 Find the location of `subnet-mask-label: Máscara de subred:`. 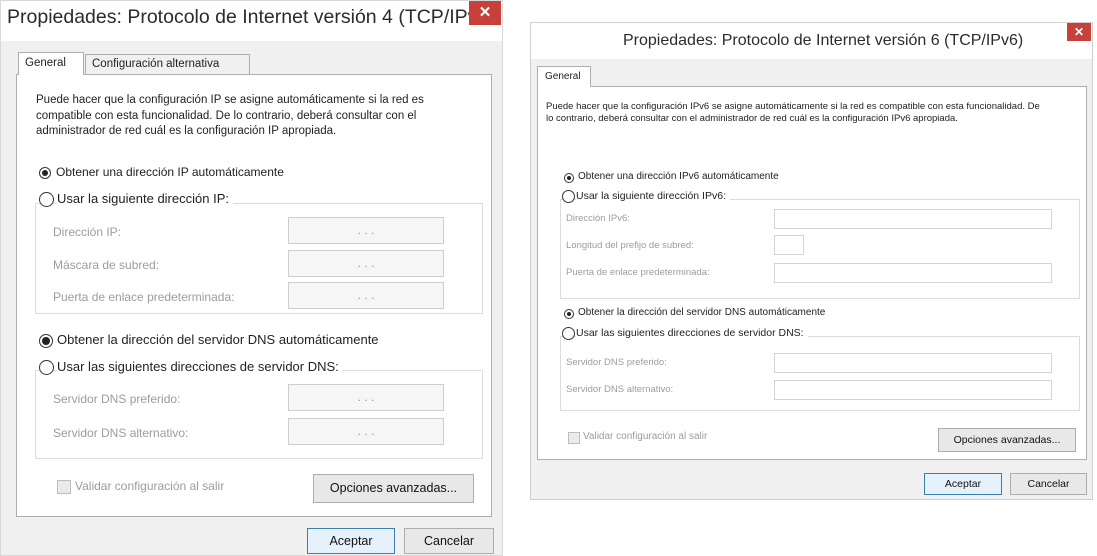

subnet-mask-label: Máscara de subred: is located at coordinates (106, 265).